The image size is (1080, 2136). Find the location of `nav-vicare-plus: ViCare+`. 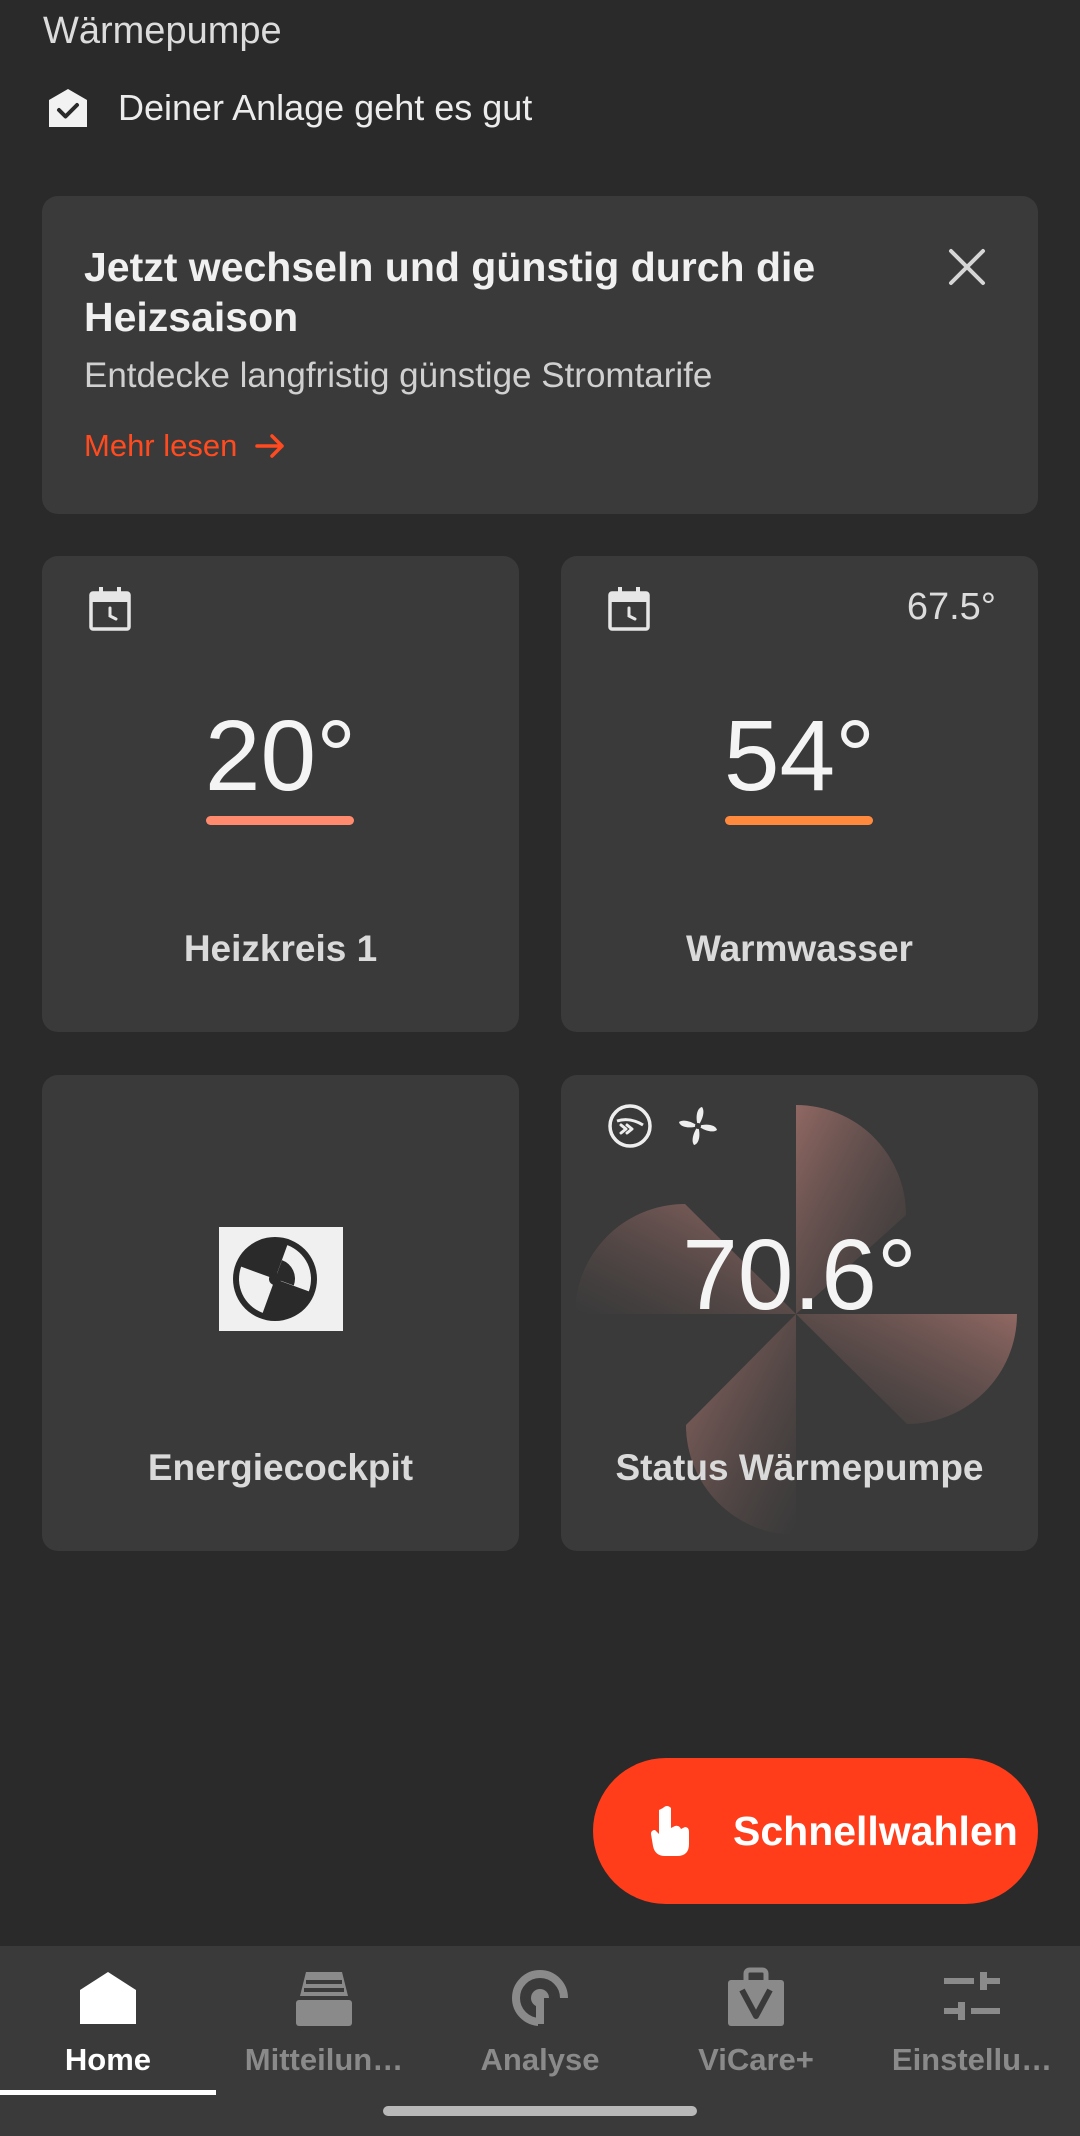

nav-vicare-plus: ViCare+ is located at coordinates (756, 2021).